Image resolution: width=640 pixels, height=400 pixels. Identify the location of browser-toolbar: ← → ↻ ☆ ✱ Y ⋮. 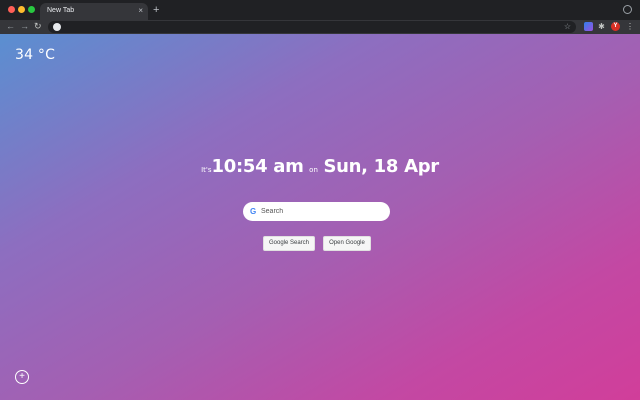
(320, 27).